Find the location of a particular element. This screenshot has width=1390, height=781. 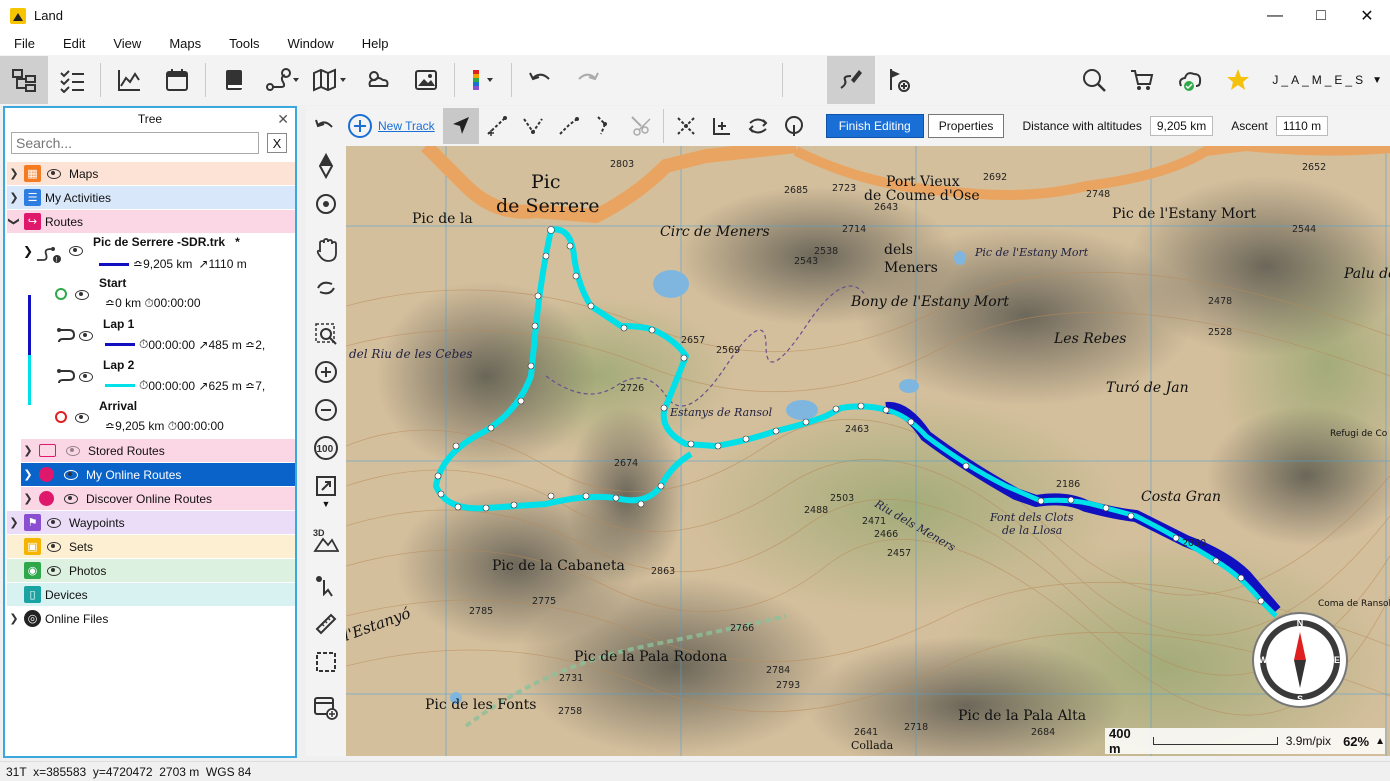

tree-search-input is located at coordinates (135, 143).